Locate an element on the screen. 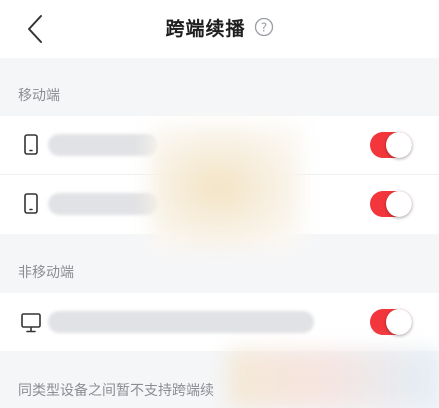 This screenshot has width=439, height=408. footer-note: 同类型设备之间暂不支持跨端续 is located at coordinates (116, 391).